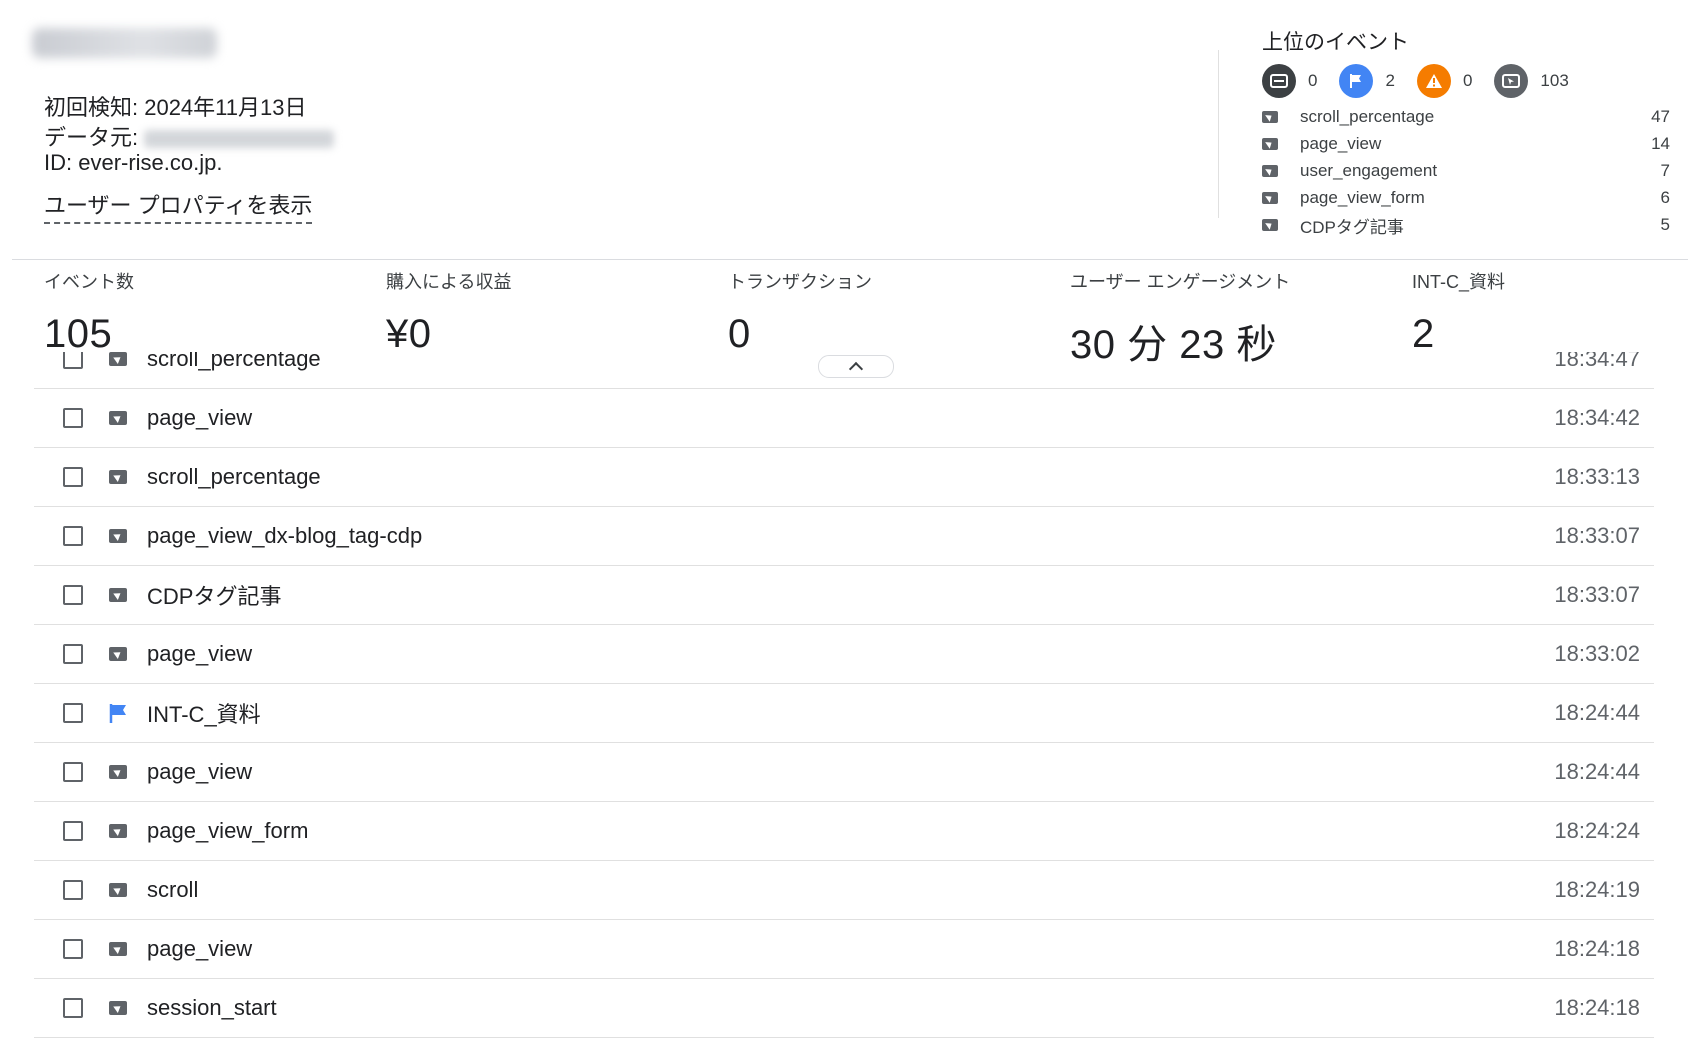 The image size is (1700, 1042). What do you see at coordinates (844, 536) in the screenshot?
I see `event-row: page_view_dx-blog_tag-cdp 18:33:07` at bounding box center [844, 536].